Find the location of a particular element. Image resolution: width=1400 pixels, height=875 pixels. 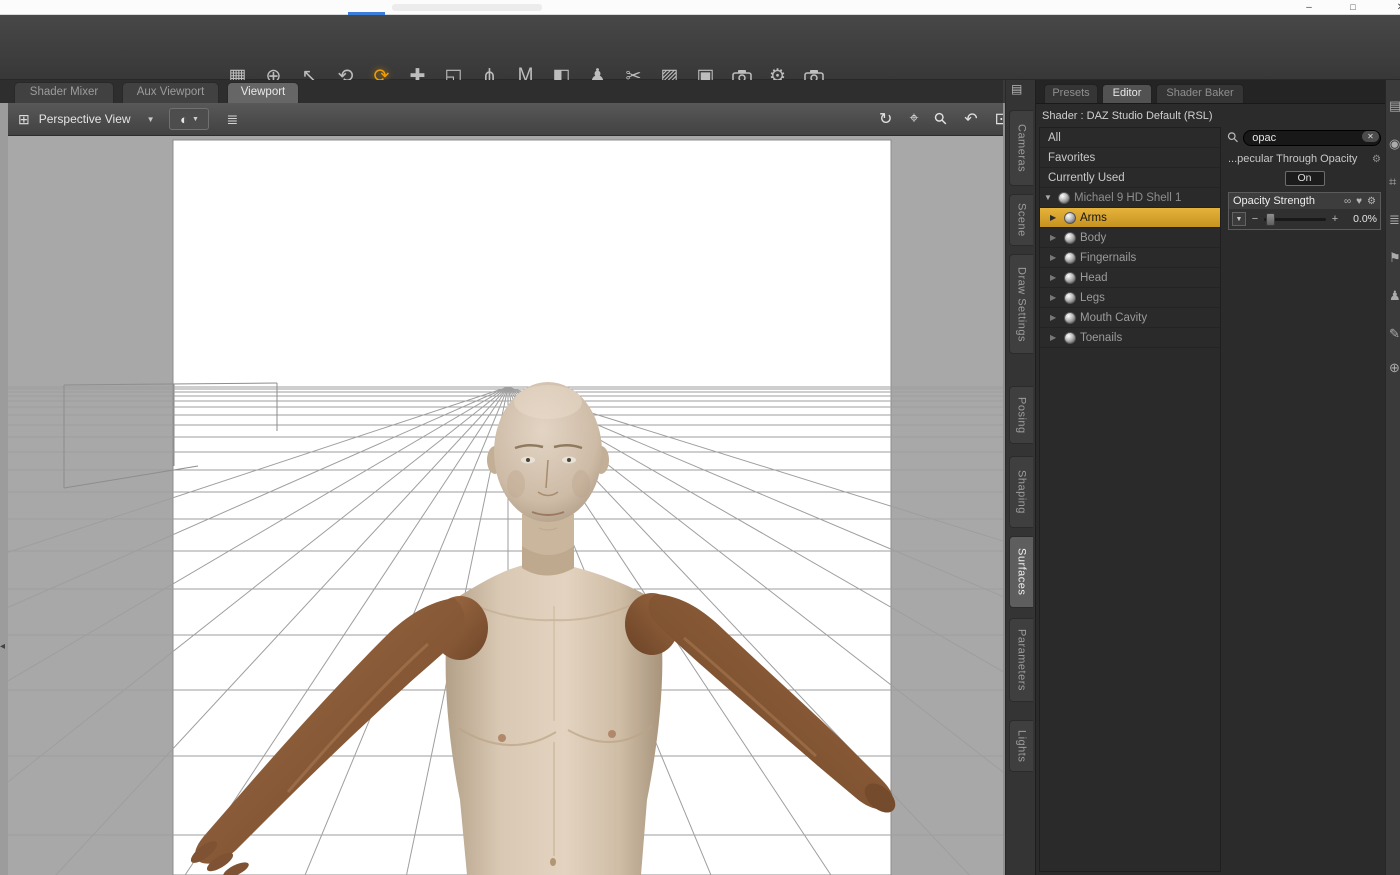

zoom-icon: ⚲ is located at coordinates (941, 119).